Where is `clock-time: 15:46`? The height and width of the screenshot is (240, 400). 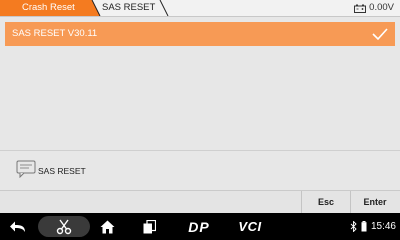 clock-time: 15:46 is located at coordinates (383, 226).